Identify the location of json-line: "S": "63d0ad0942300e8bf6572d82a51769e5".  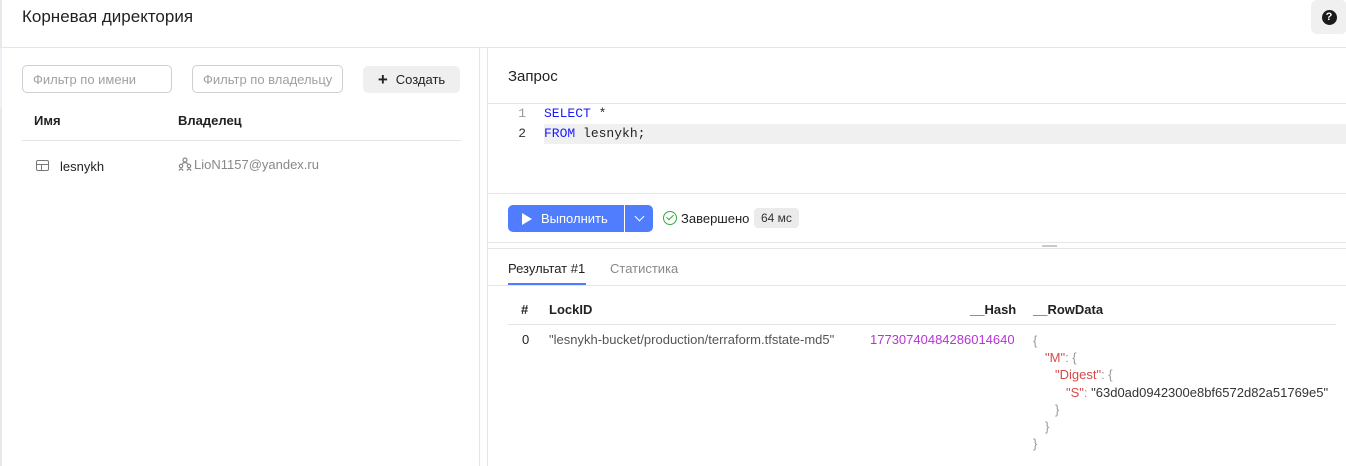
(1197, 392).